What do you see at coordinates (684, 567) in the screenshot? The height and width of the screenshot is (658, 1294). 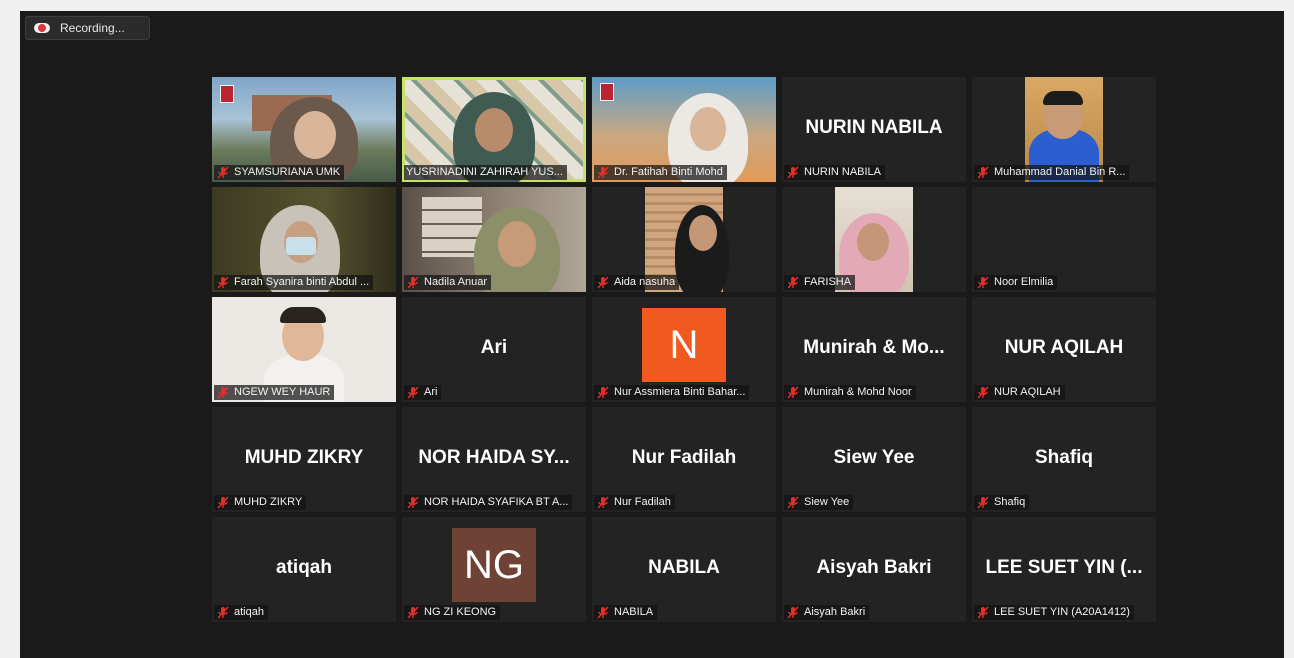 I see `participant-display-name: NABILA` at bounding box center [684, 567].